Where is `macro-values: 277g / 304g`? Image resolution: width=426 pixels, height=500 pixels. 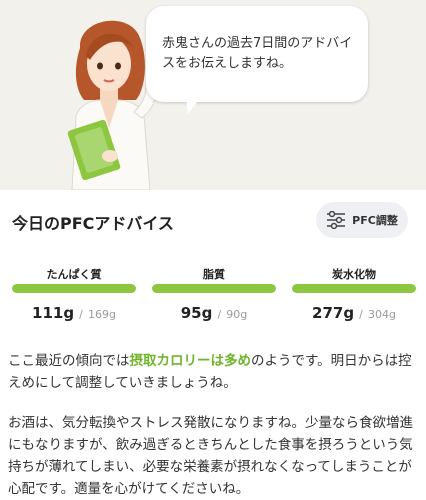
macro-values: 277g / 304g is located at coordinates (354, 312).